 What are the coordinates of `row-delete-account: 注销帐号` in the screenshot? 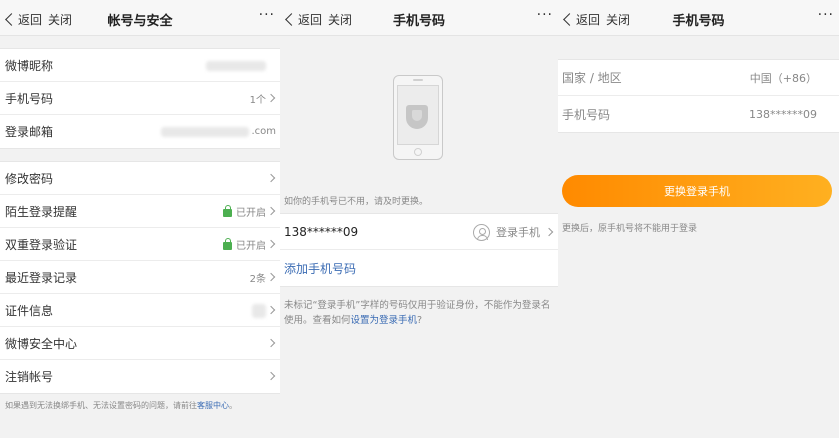 It's located at (140, 376).